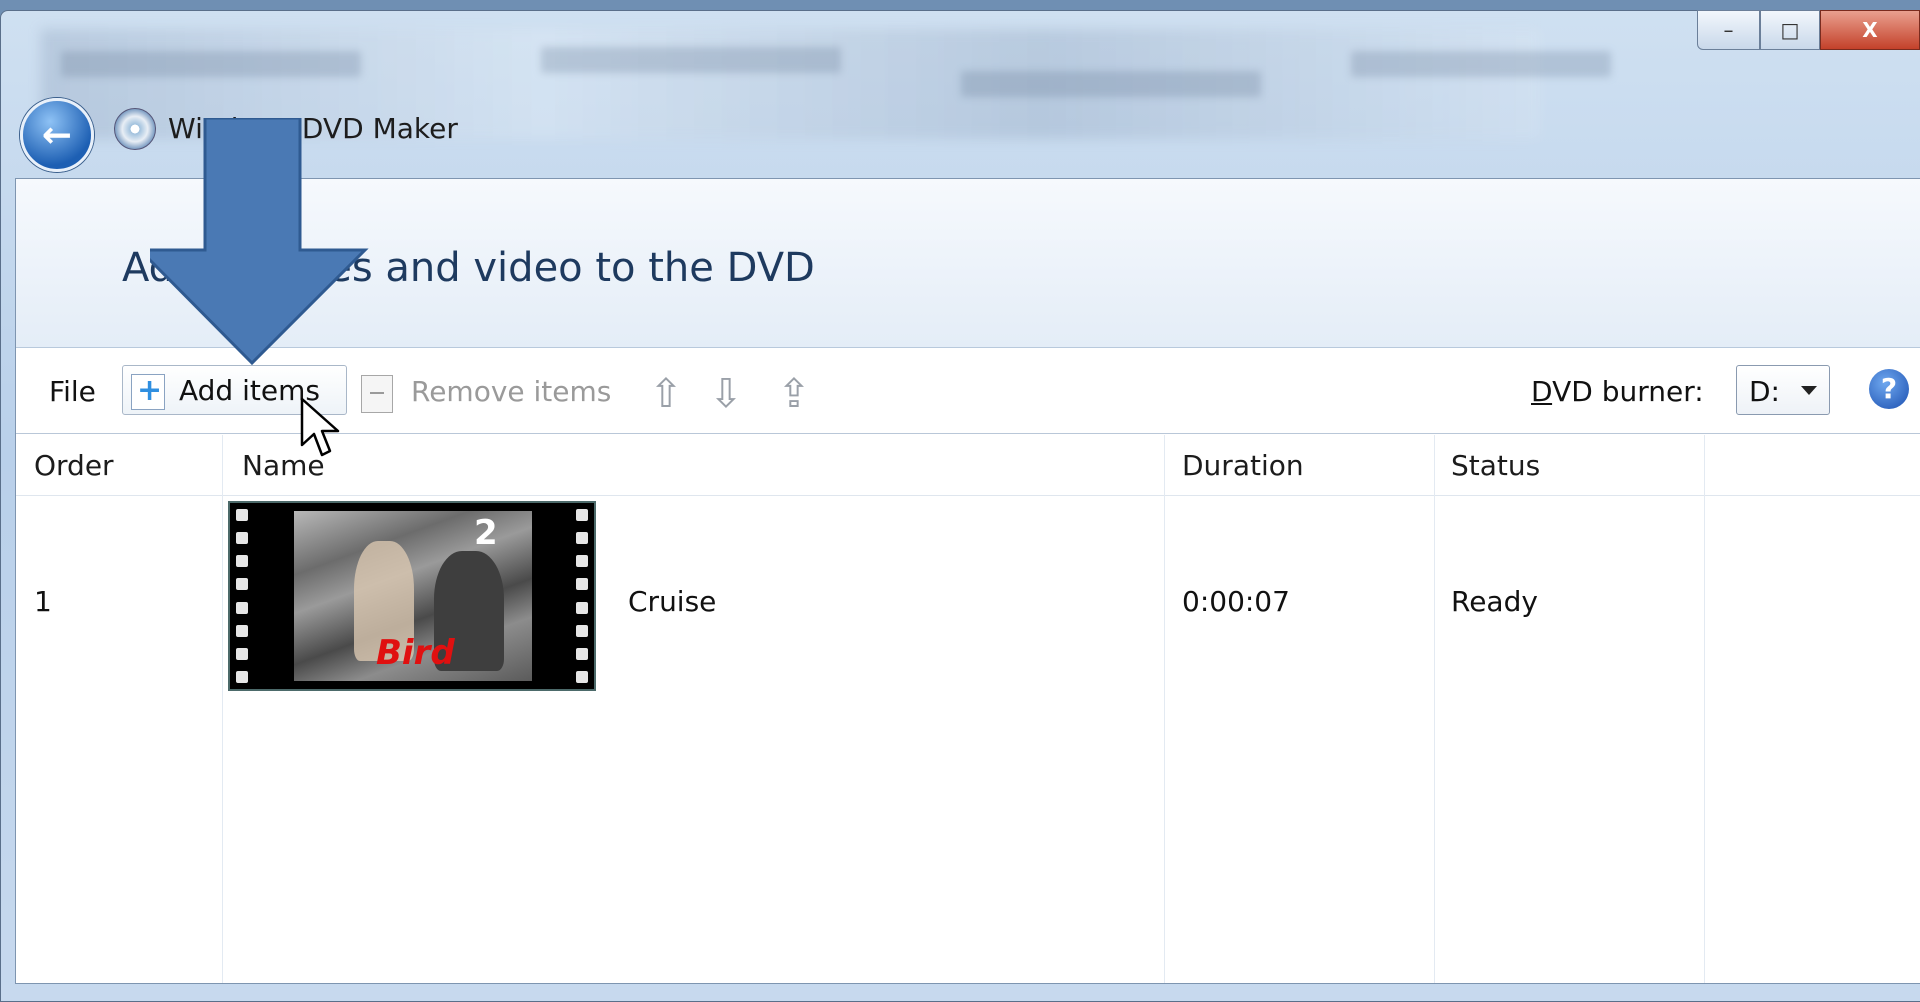 Image resolution: width=1920 pixels, height=1002 pixels. What do you see at coordinates (1790, 30) in the screenshot?
I see `maximize-button: □` at bounding box center [1790, 30].